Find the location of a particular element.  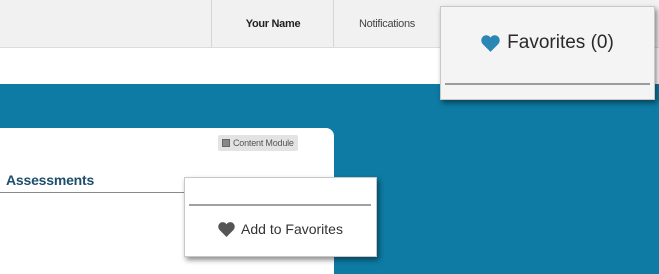

module-square-icon is located at coordinates (226, 143).